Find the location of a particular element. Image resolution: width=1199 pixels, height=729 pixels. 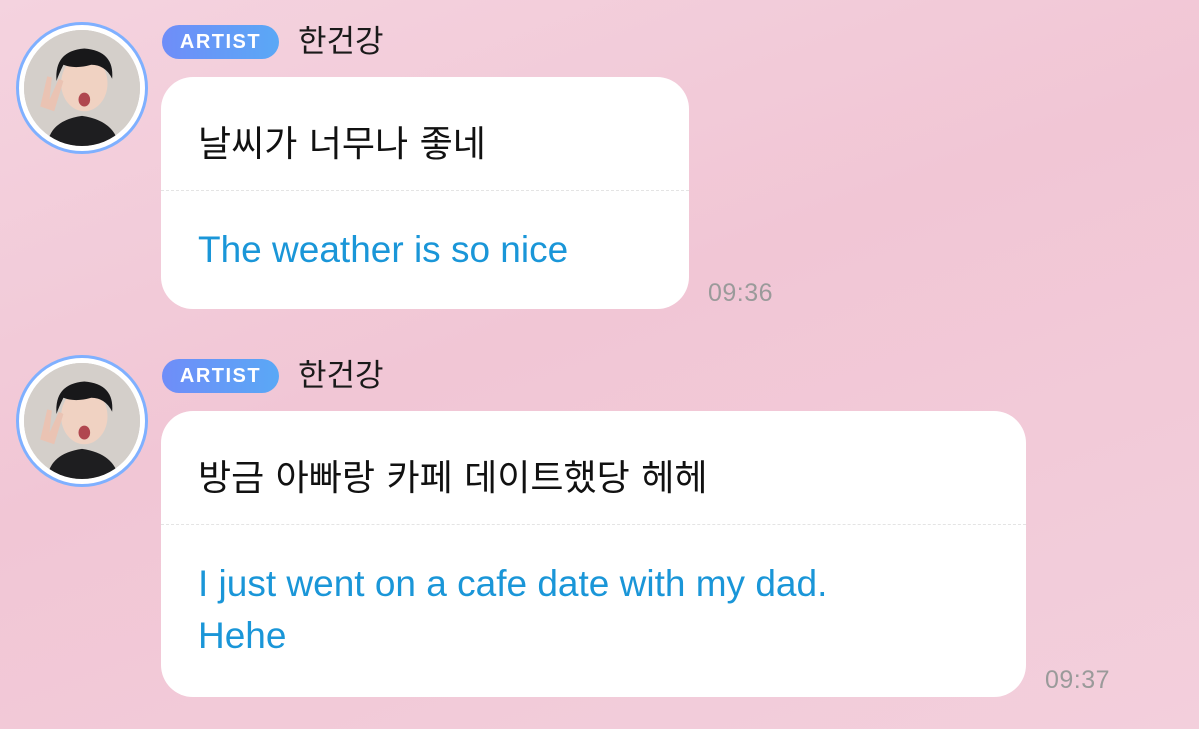

message-timestamp: 09:37 is located at coordinates (1078, 680).